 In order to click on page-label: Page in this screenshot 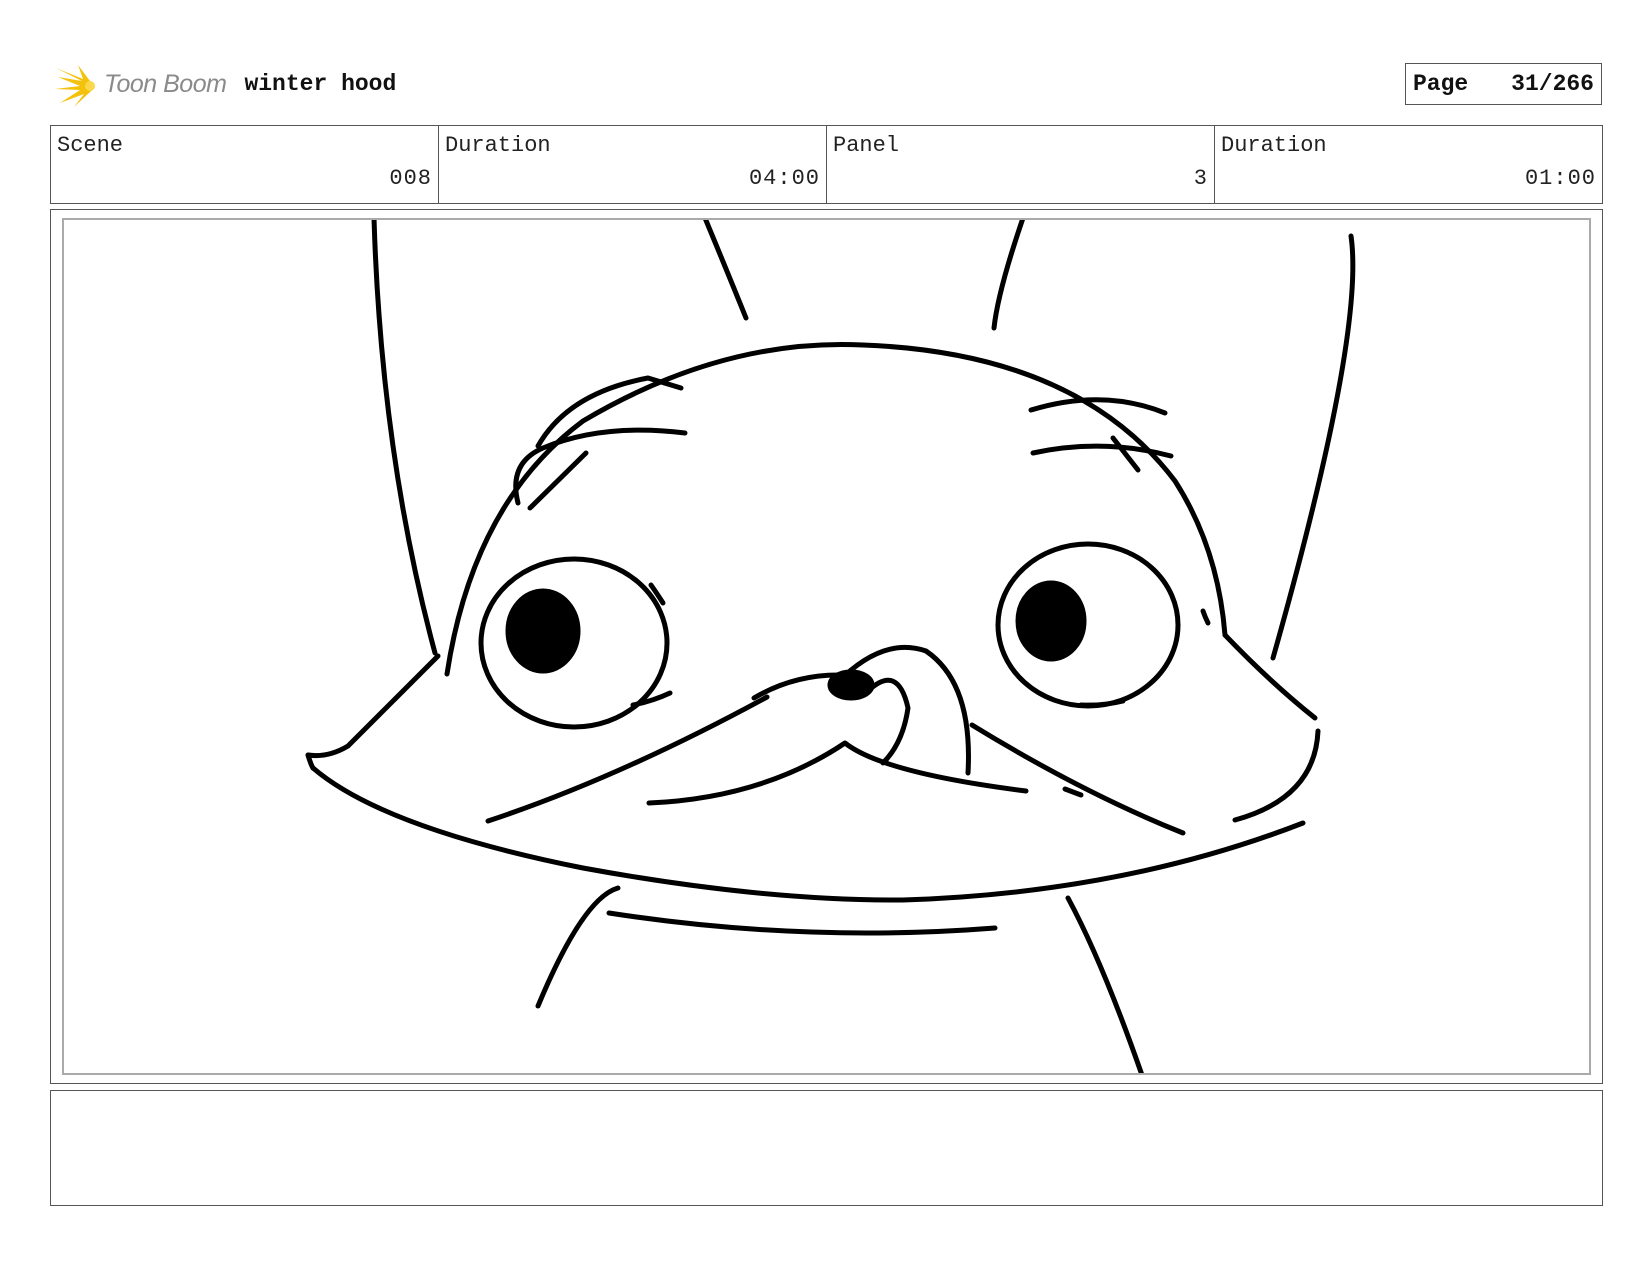, I will do `click(1441, 84)`.